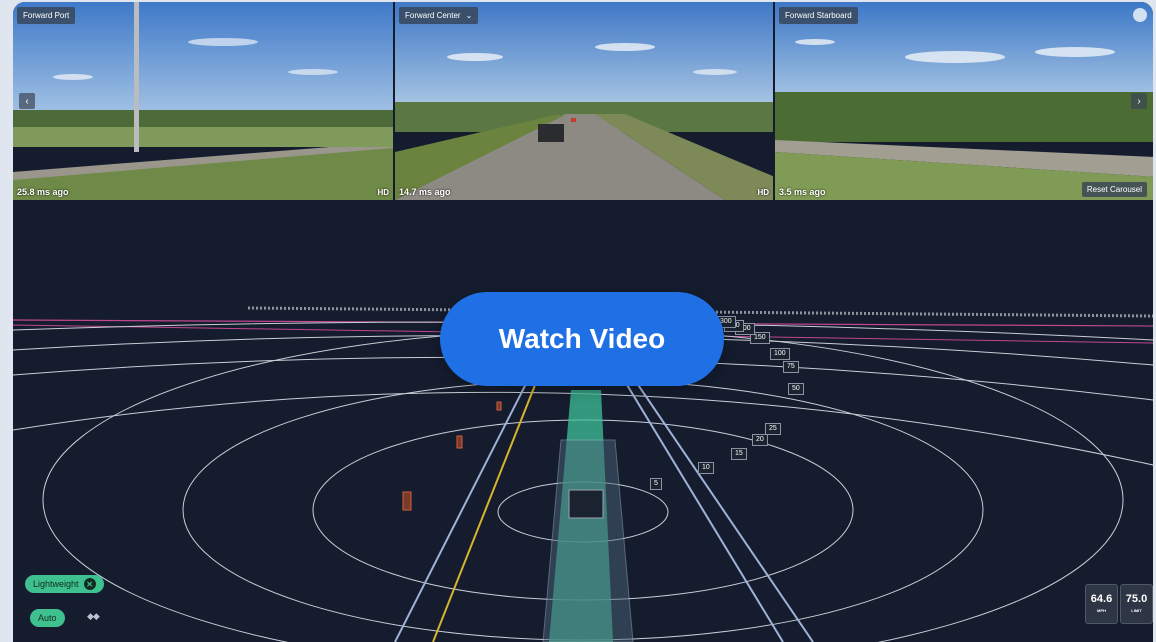  Describe the element at coordinates (739, 454) in the screenshot. I see `distance-marker: 15` at that location.